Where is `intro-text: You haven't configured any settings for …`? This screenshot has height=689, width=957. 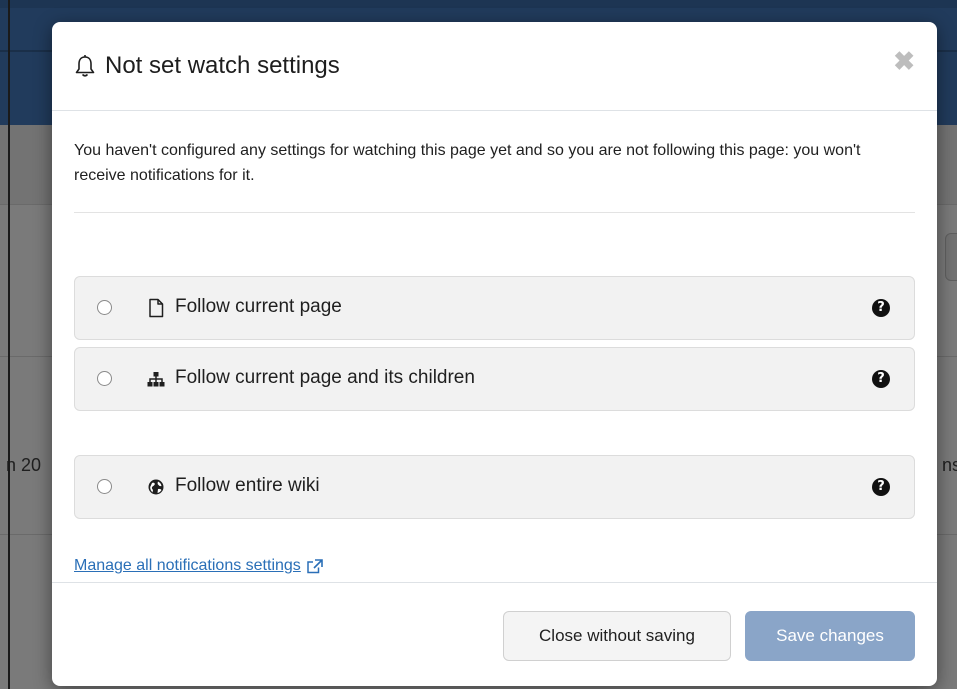 intro-text: You haven't configured any settings for … is located at coordinates (467, 163).